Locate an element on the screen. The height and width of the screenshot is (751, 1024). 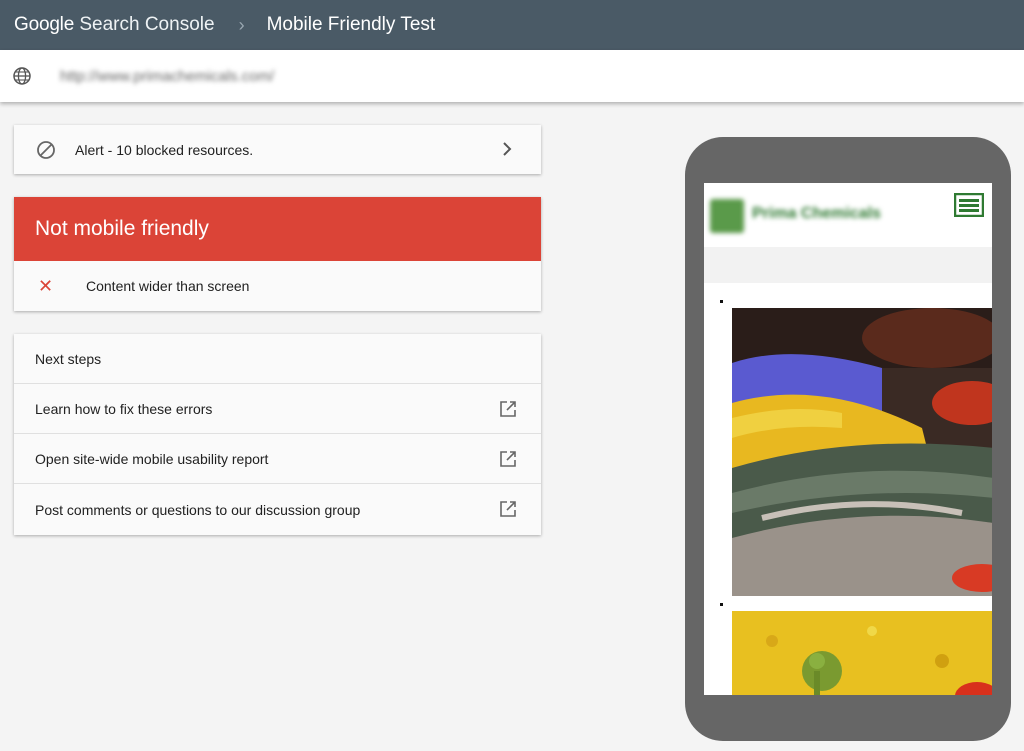
alert-text: Alert - 10 blocked resources. is located at coordinates (164, 149).